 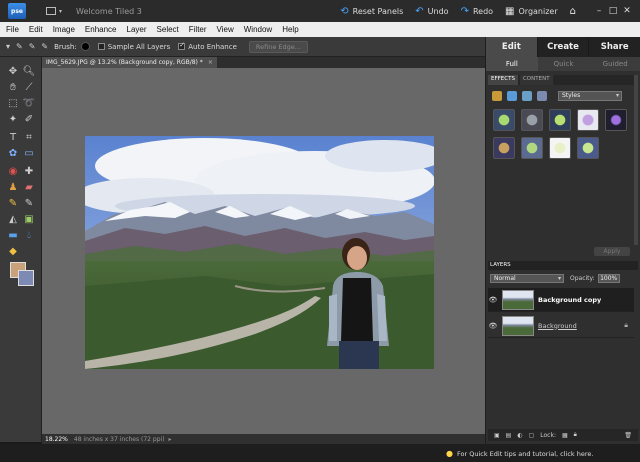 What do you see at coordinates (13, 120) in the screenshot?
I see `magic-wand-tool-icon: ✦` at bounding box center [13, 120].